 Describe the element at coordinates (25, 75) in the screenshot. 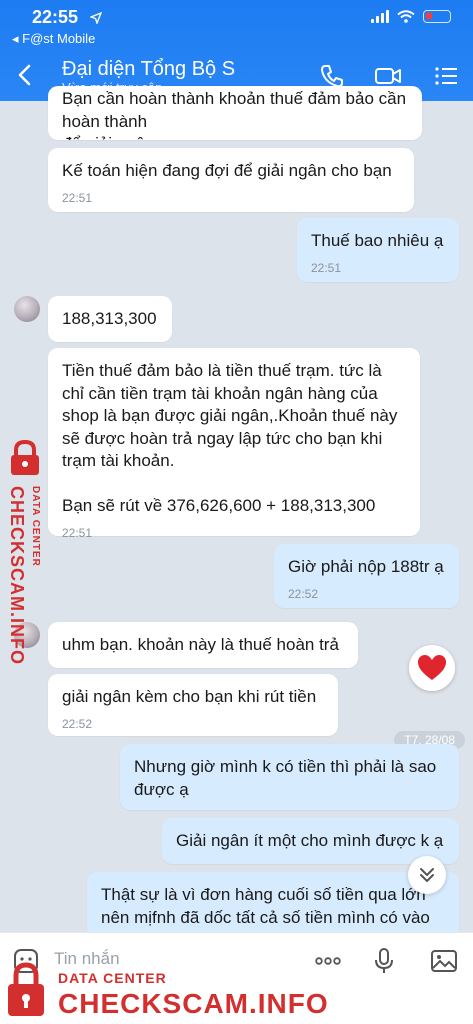

I see `back-arrow-icon` at that location.